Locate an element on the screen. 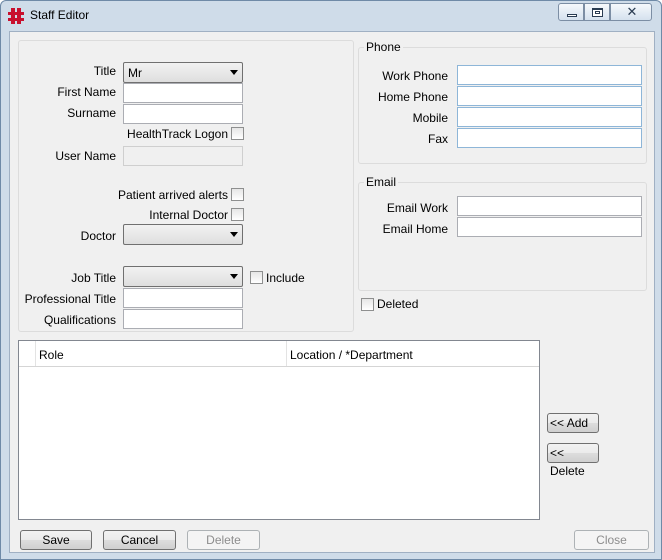 This screenshot has height=560, width=662. roles-grid-header: Role Location / *Department is located at coordinates (279, 354).